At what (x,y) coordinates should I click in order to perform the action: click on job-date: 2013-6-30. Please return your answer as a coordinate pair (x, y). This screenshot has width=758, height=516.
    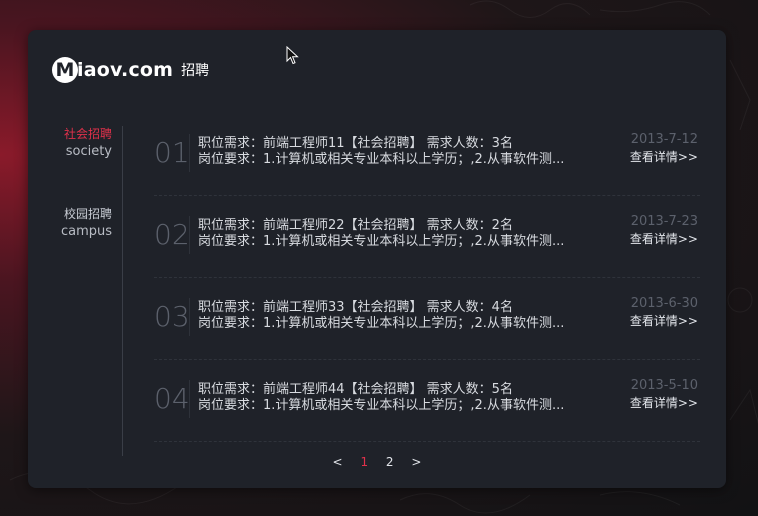
    Looking at the image, I should click on (664, 303).